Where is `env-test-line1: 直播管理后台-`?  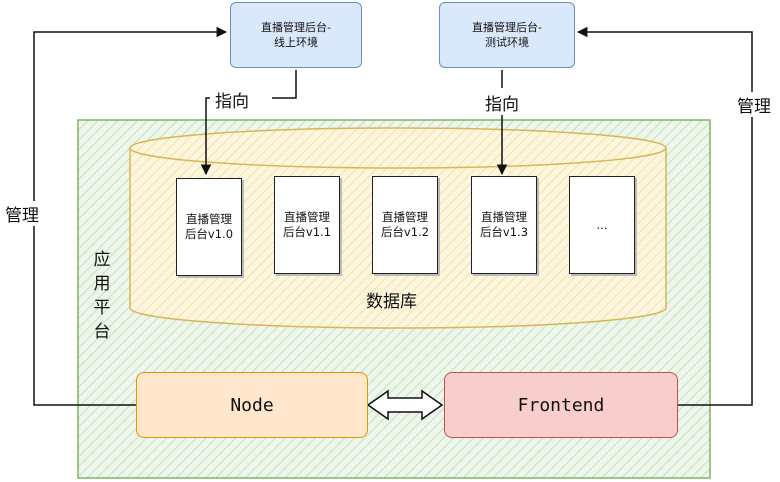 env-test-line1: 直播管理后台- is located at coordinates (507, 27).